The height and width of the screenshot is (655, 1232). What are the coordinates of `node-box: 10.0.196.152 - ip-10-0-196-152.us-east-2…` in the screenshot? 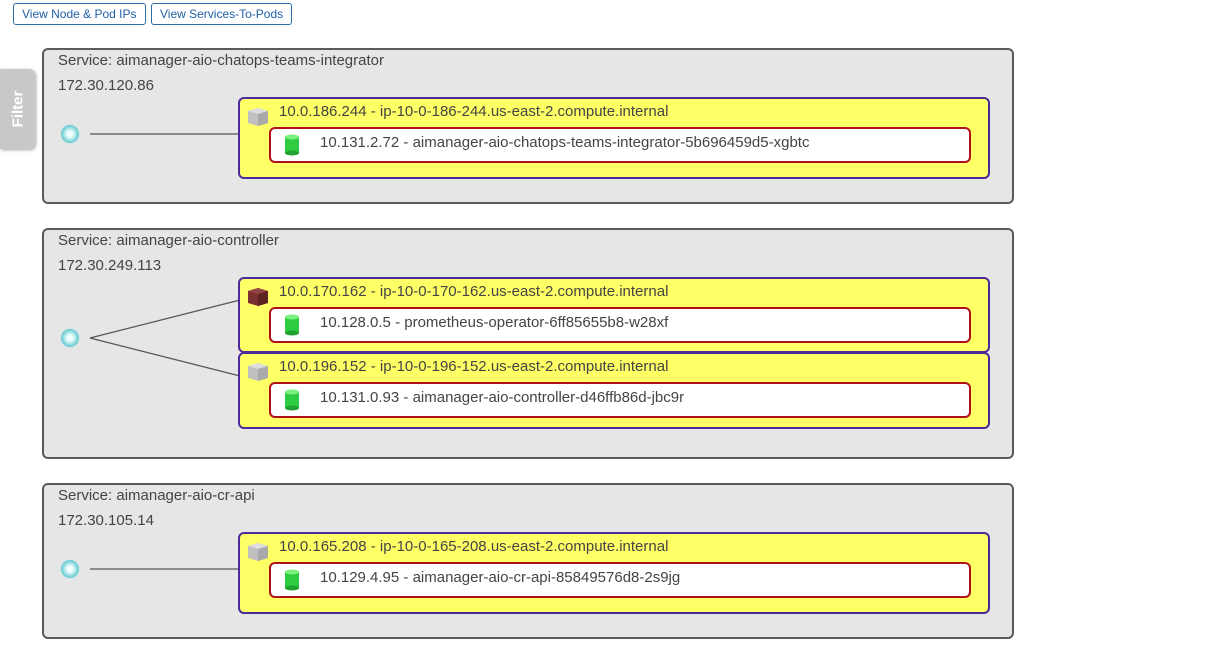 It's located at (614, 390).